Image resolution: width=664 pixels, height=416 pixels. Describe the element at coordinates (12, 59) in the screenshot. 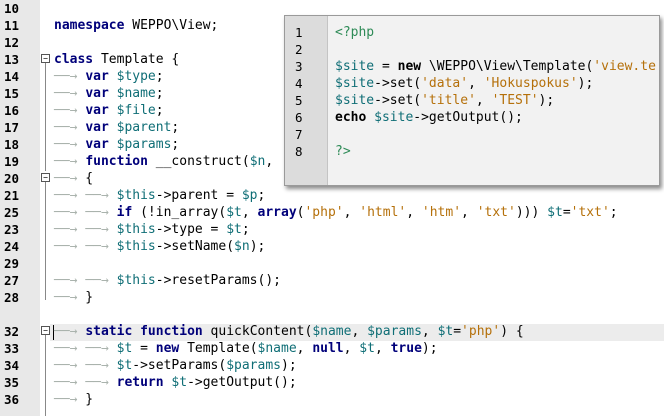

I see `line-number: 13` at that location.